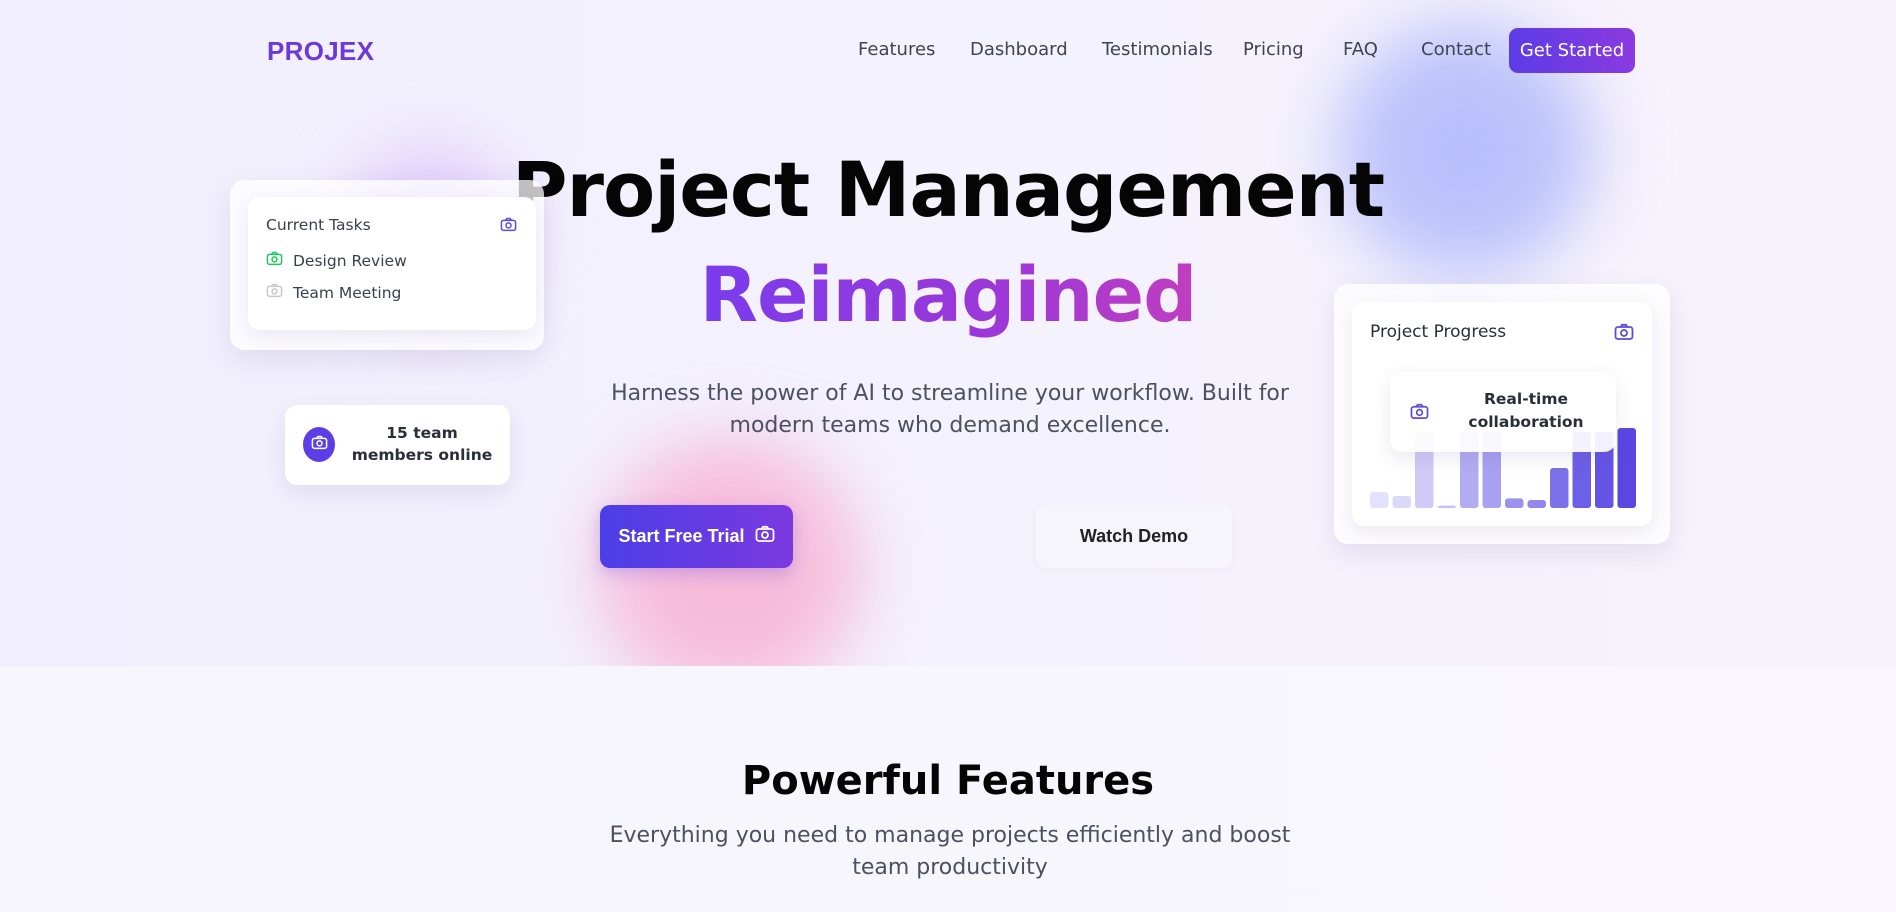 The height and width of the screenshot is (912, 1896). Describe the element at coordinates (1456, 49) in the screenshot. I see `nav-link-contact: Contact` at that location.